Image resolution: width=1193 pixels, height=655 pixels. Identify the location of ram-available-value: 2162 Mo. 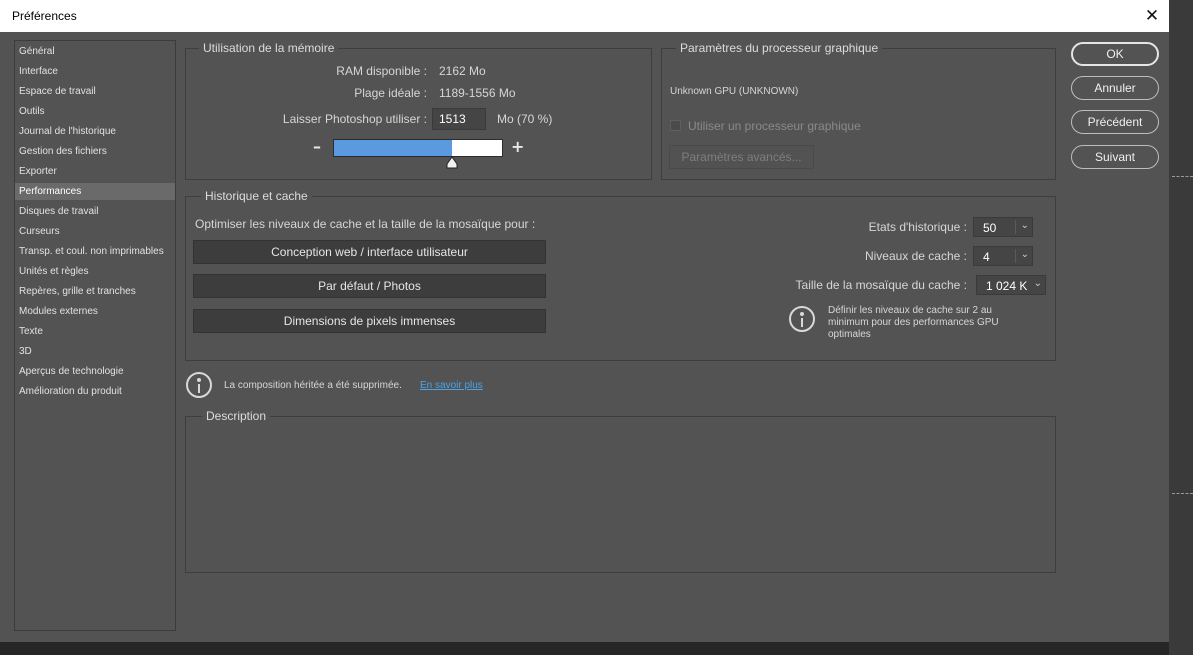
(462, 71).